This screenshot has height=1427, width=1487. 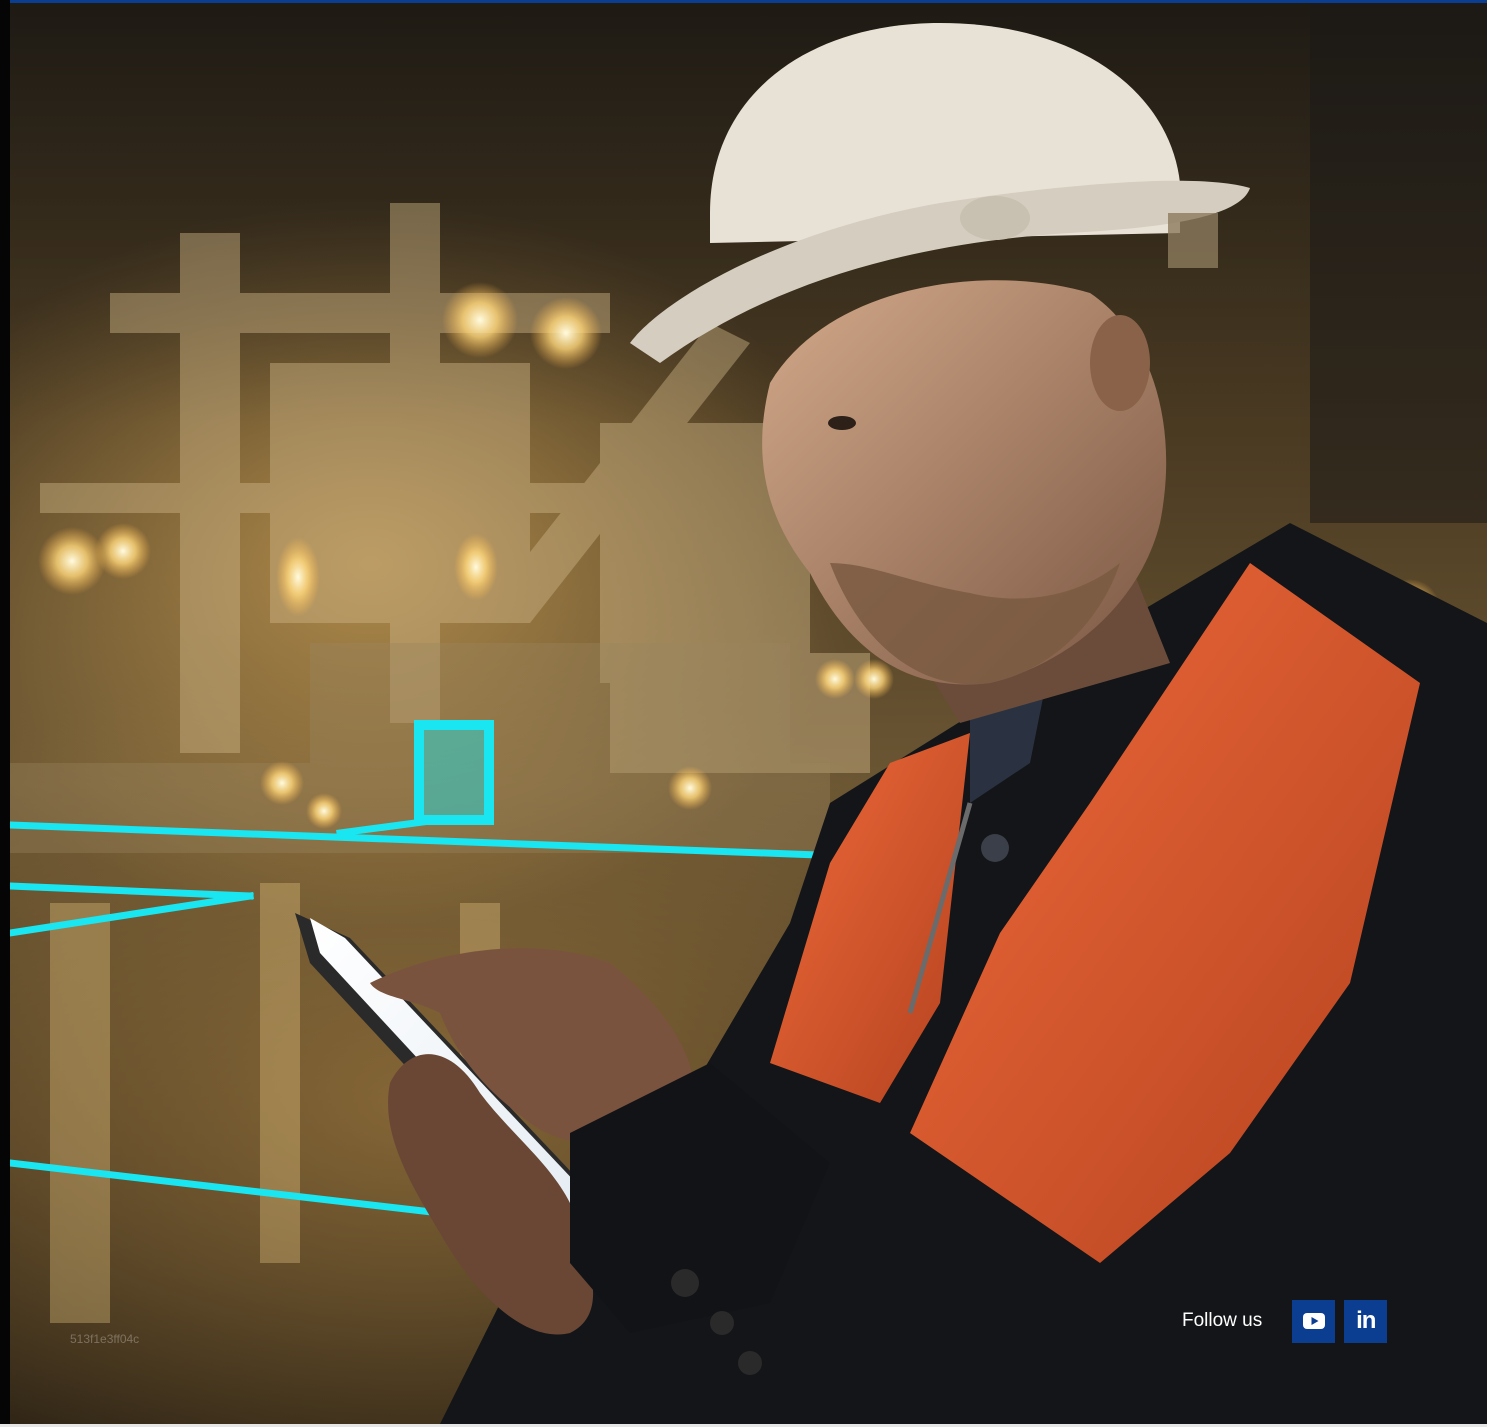 What do you see at coordinates (1285, 1321) in the screenshot?
I see `follow-us-bar: Follow us in` at bounding box center [1285, 1321].